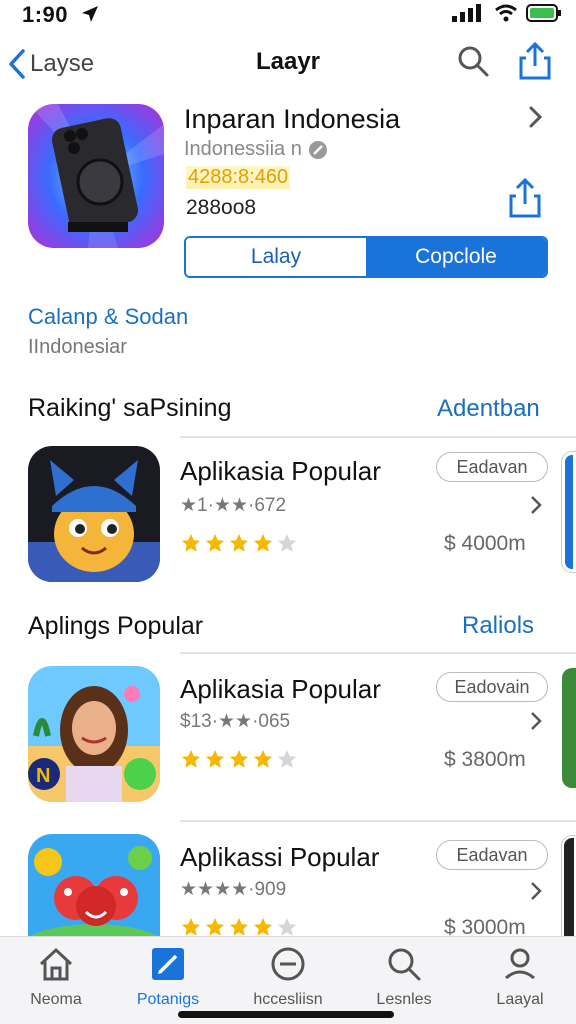  What do you see at coordinates (280, 857) in the screenshot?
I see `app-name: Aplikassi Popular` at bounding box center [280, 857].